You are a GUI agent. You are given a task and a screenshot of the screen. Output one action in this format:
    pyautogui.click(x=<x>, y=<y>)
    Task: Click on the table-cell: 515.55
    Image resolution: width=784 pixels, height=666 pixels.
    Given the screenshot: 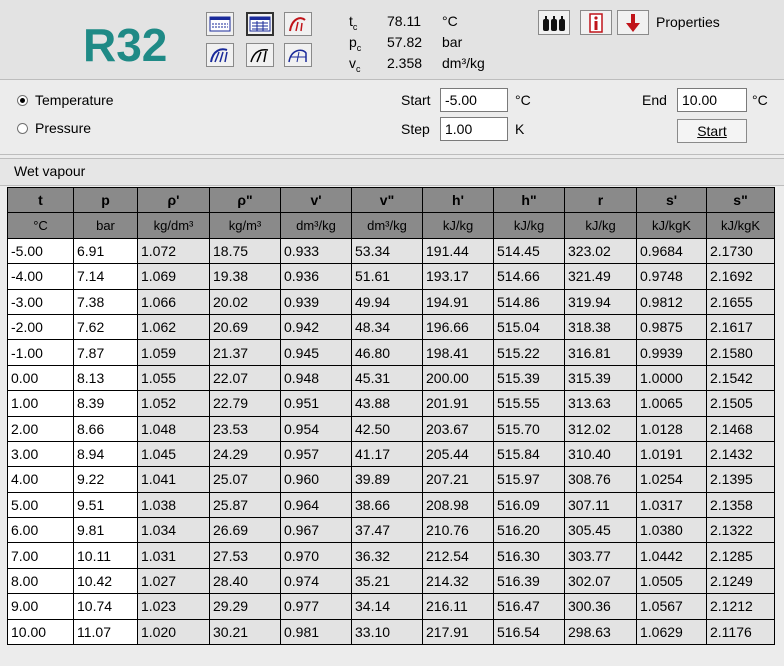 What is the action you would take?
    pyautogui.click(x=529, y=403)
    